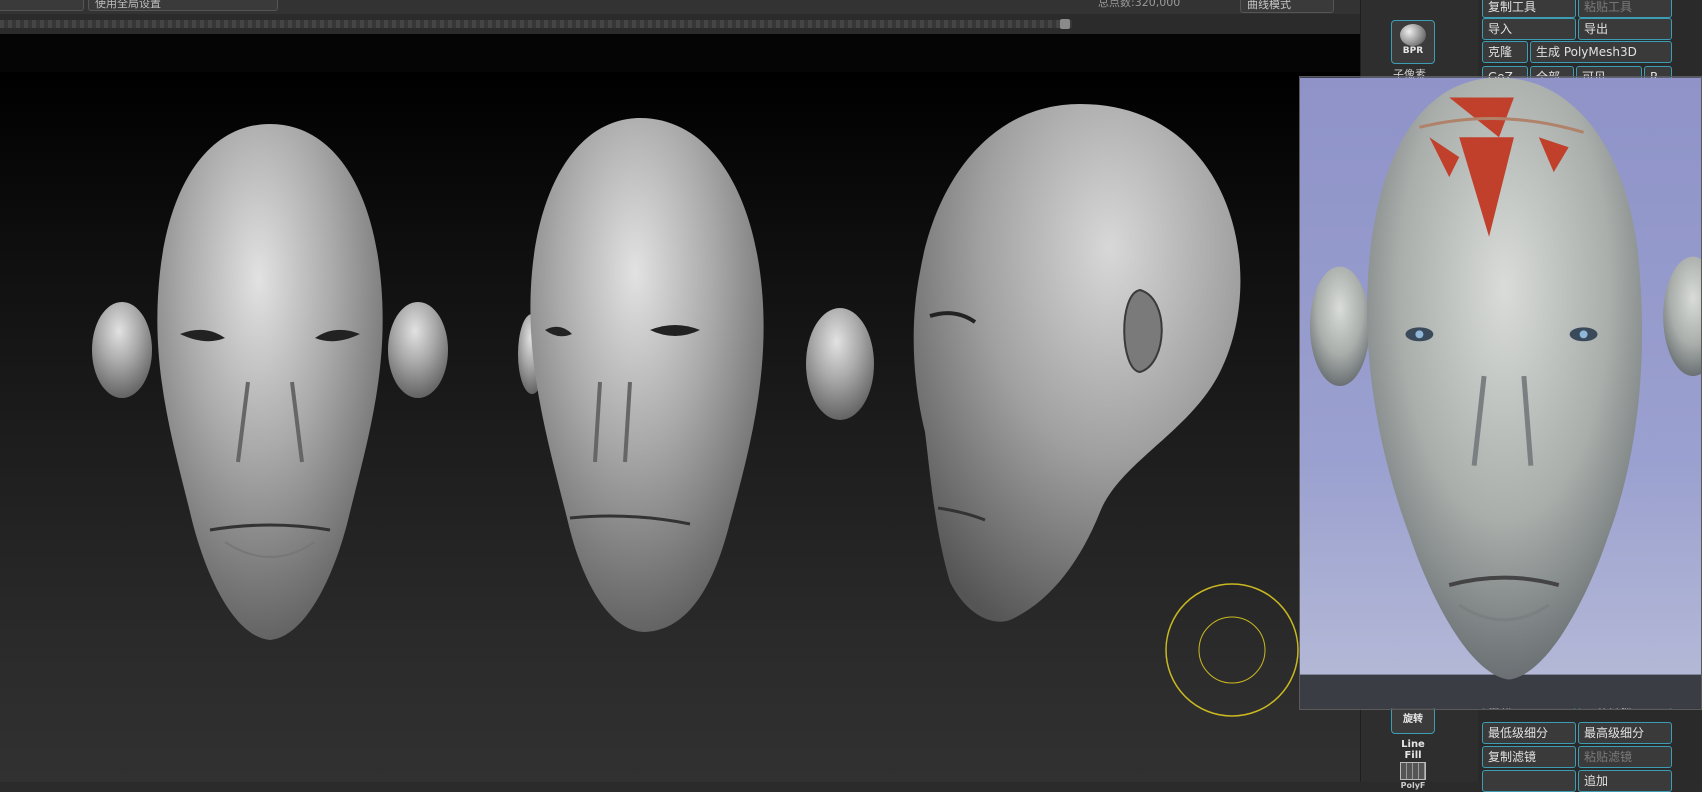 This screenshot has height=792, width=1702. What do you see at coordinates (42, 5) in the screenshot?
I see `top-button-left` at bounding box center [42, 5].